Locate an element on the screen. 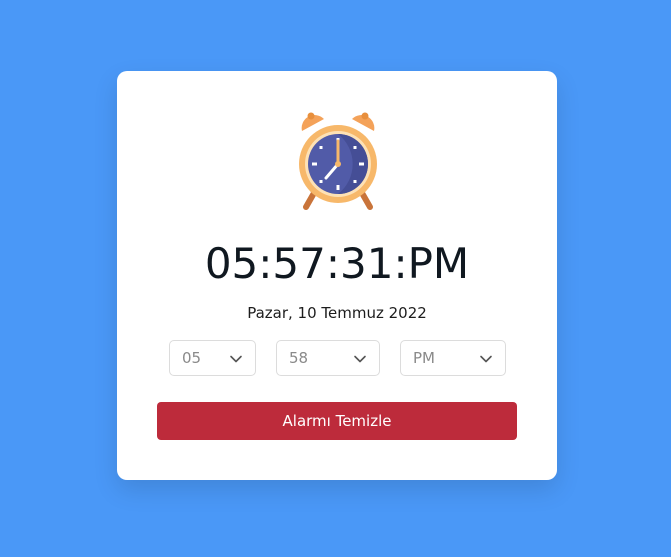 The width and height of the screenshot is (671, 557). current-date: Pazar, 10 Temmuz 2022 is located at coordinates (337, 313).